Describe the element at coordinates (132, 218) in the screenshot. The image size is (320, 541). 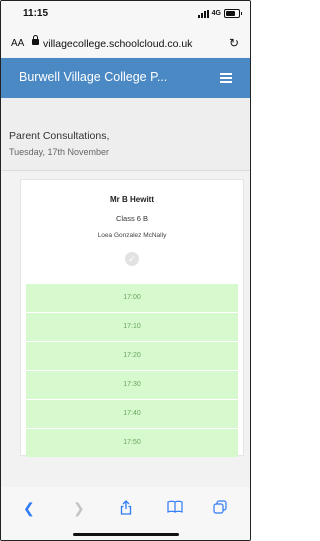
I see `class-name: Class 6 B` at that location.